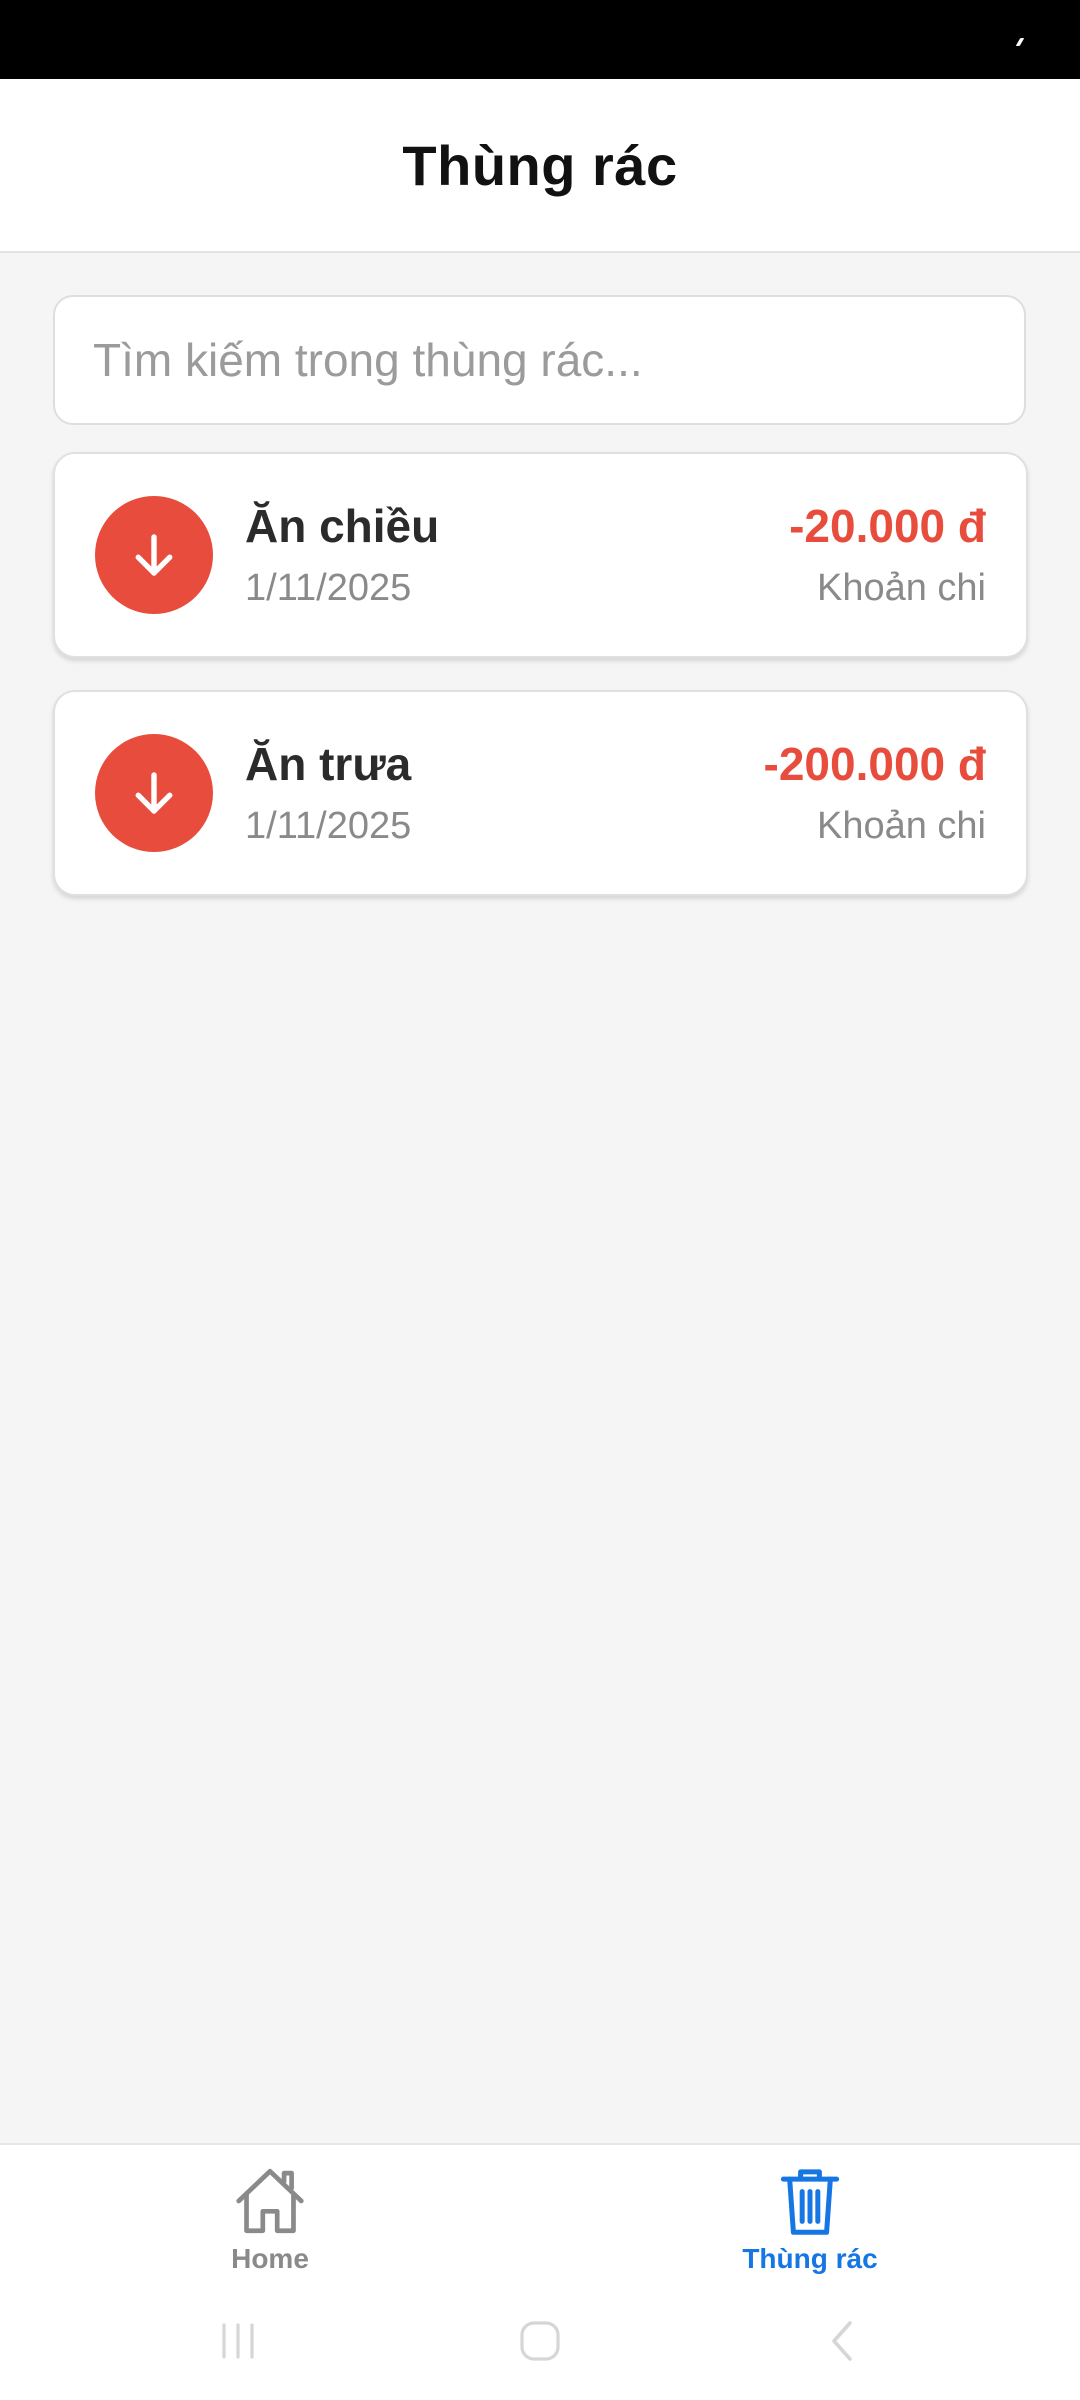 The image size is (1080, 2400). Describe the element at coordinates (810, 2258) in the screenshot. I see `nav-label-trash: Thùng rác` at that location.